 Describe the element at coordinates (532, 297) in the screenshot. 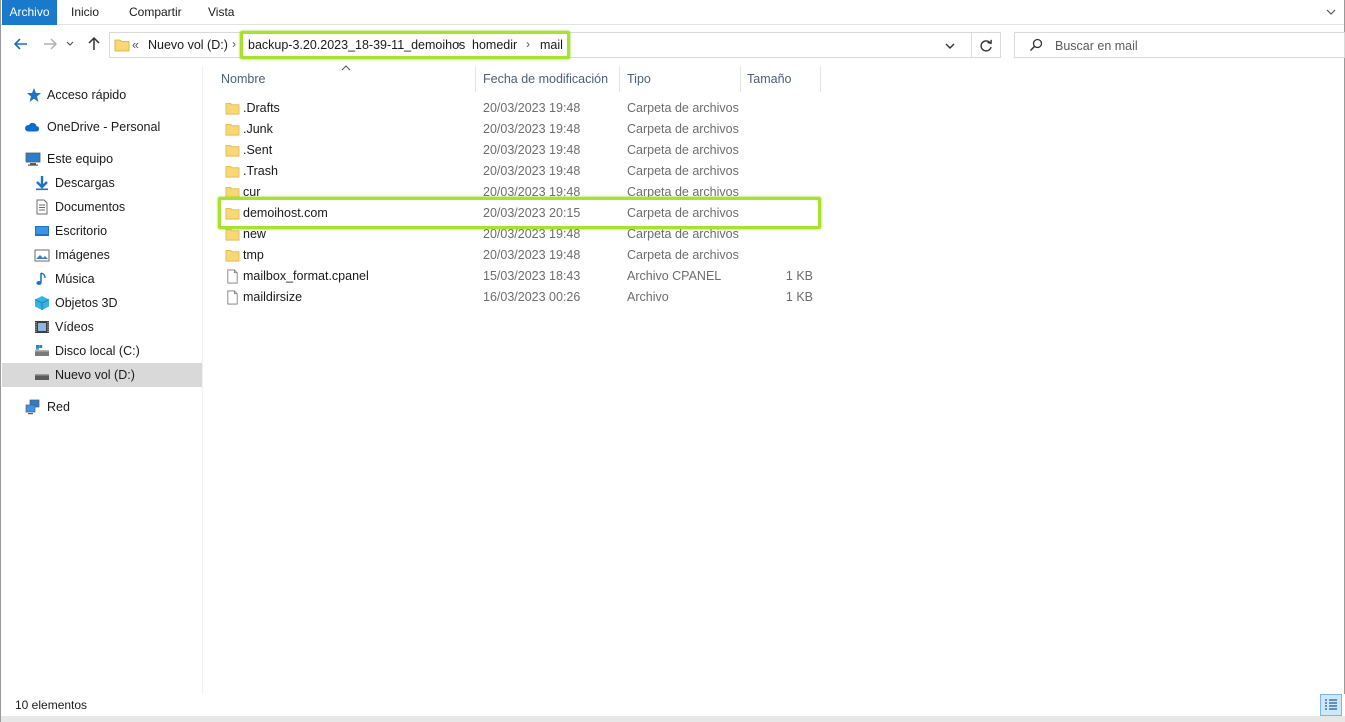

I see `file-date: 16/03/2023 00:26` at that location.